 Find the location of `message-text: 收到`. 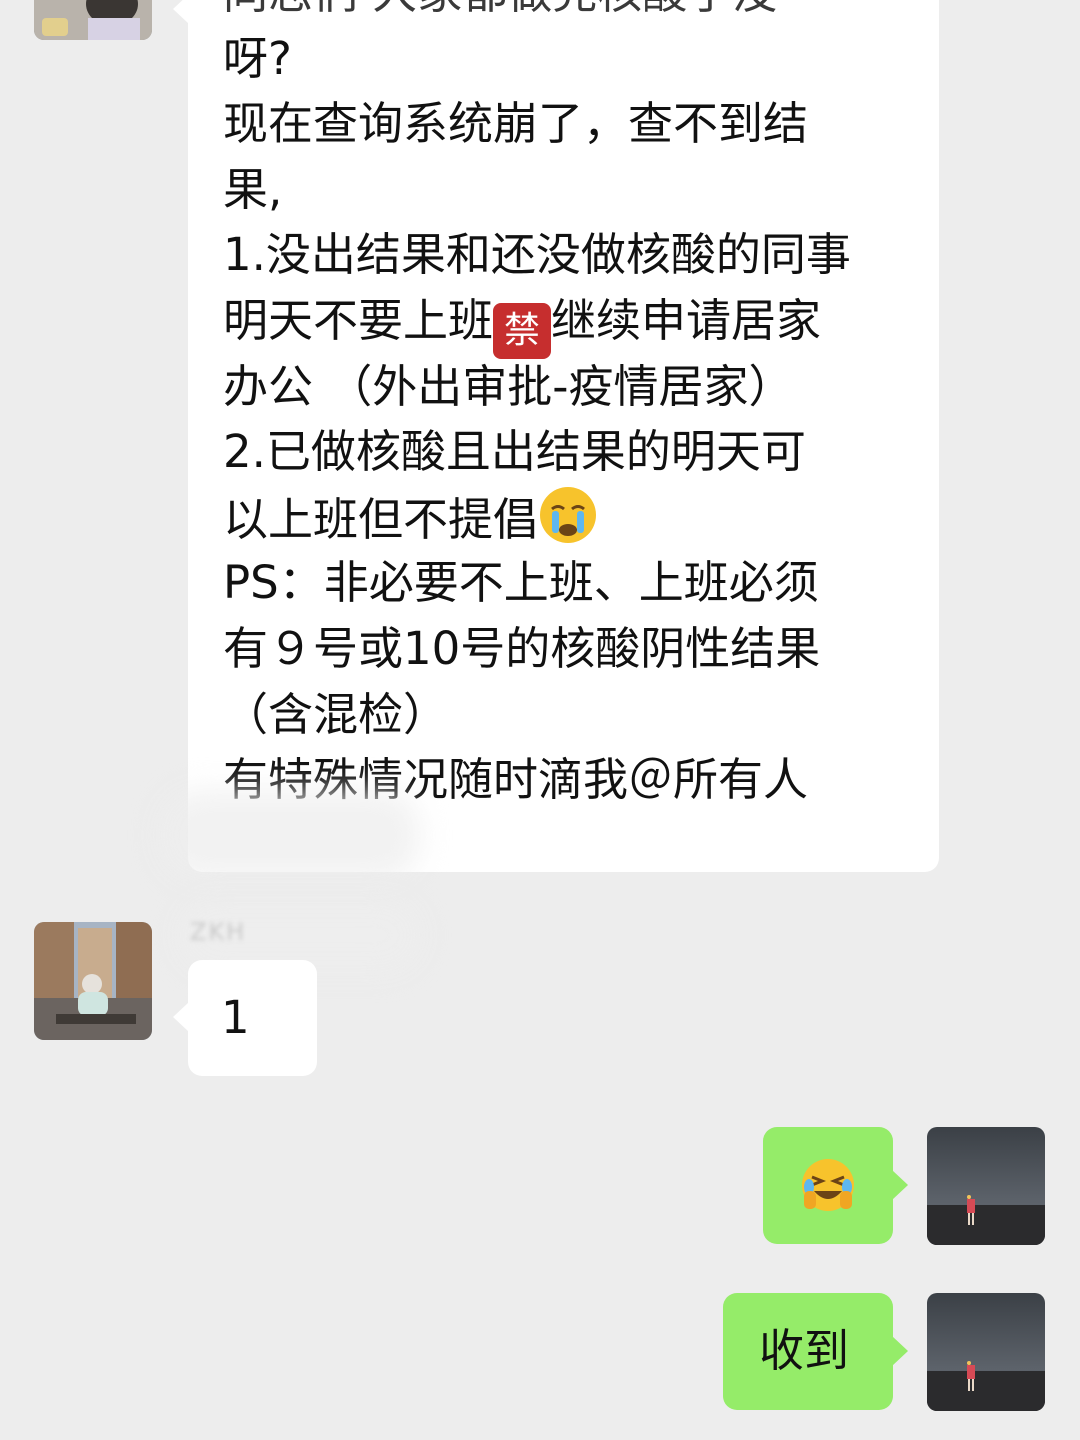

message-text: 收到 is located at coordinates (804, 1350).